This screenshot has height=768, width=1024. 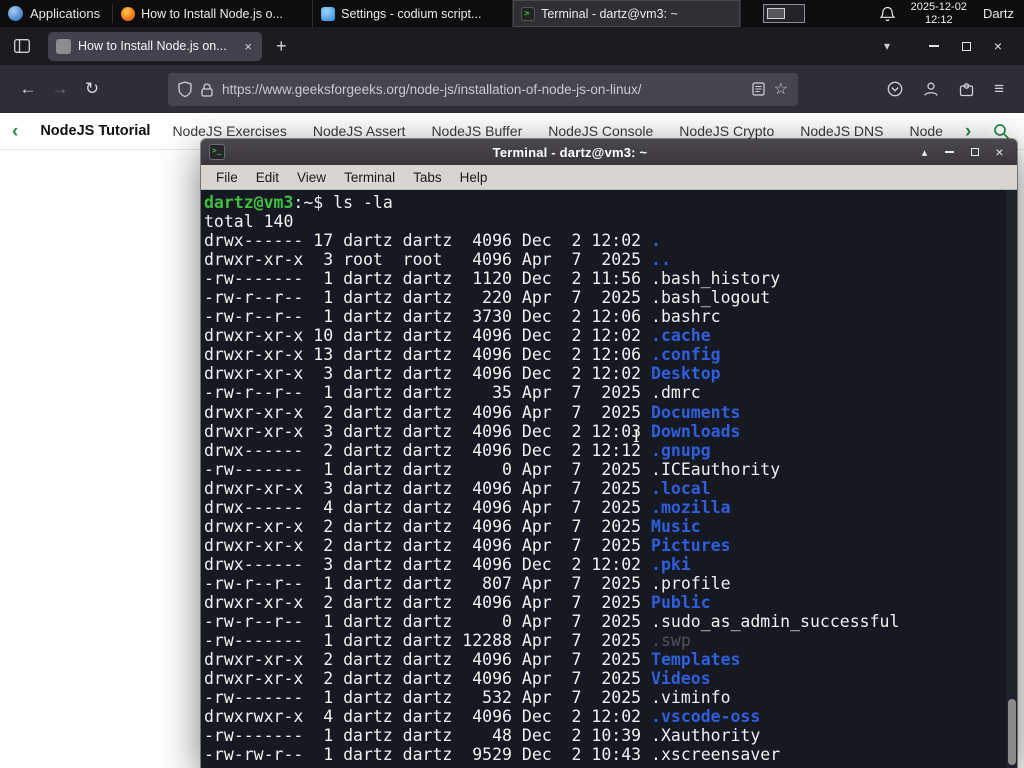 What do you see at coordinates (281, 46) in the screenshot?
I see `new-tab-button: +` at bounding box center [281, 46].